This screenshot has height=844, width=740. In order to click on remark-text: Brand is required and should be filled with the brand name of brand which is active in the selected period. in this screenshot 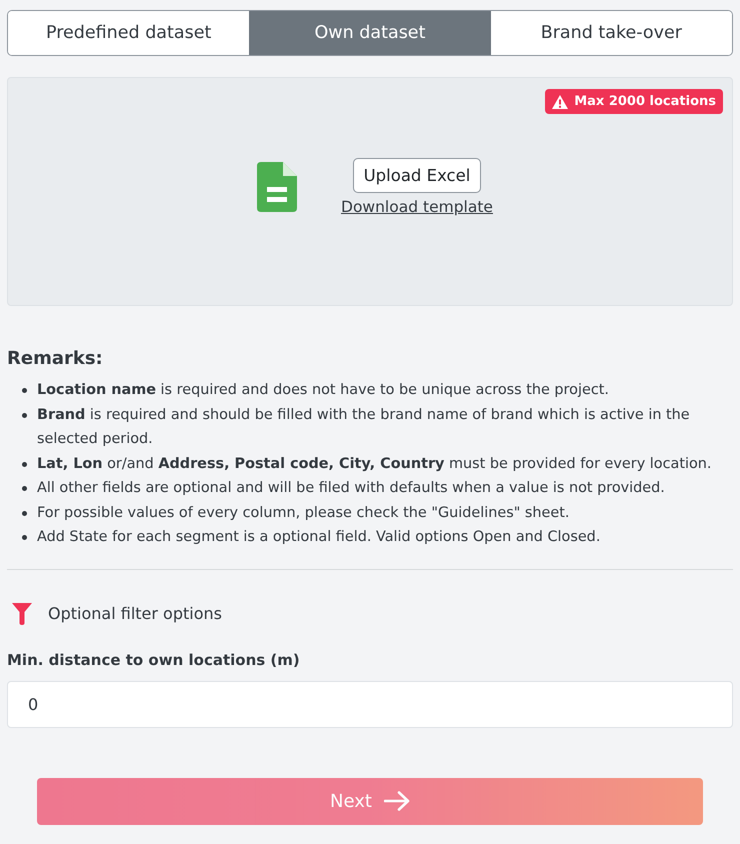, I will do `click(364, 427)`.